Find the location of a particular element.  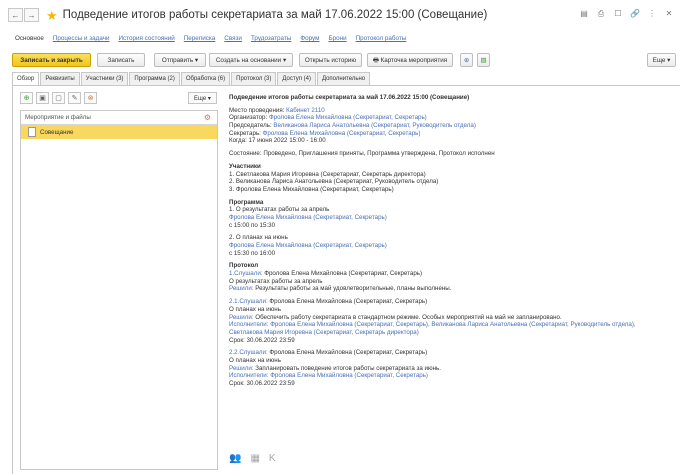

table-icon: ▦ is located at coordinates (254, 458).